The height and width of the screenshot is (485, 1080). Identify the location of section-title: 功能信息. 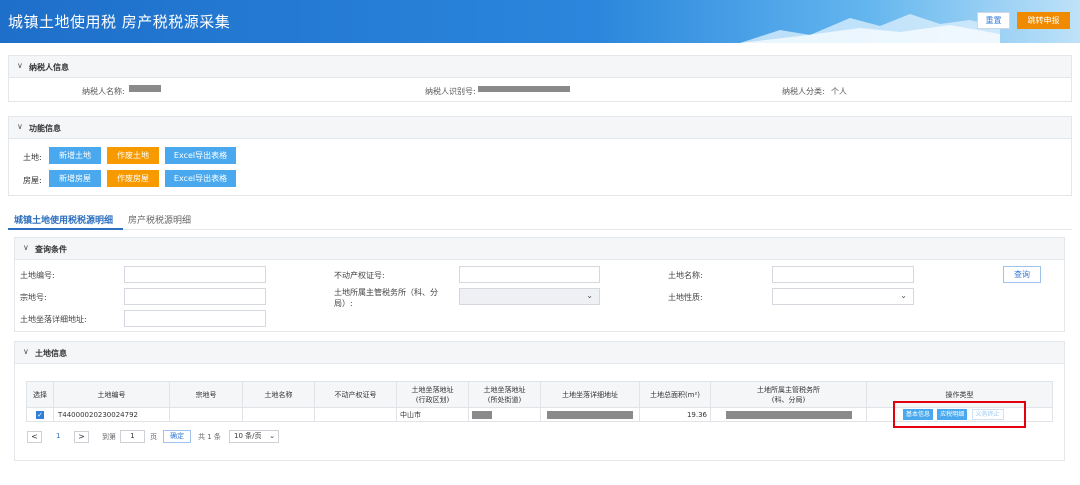
(45, 128).